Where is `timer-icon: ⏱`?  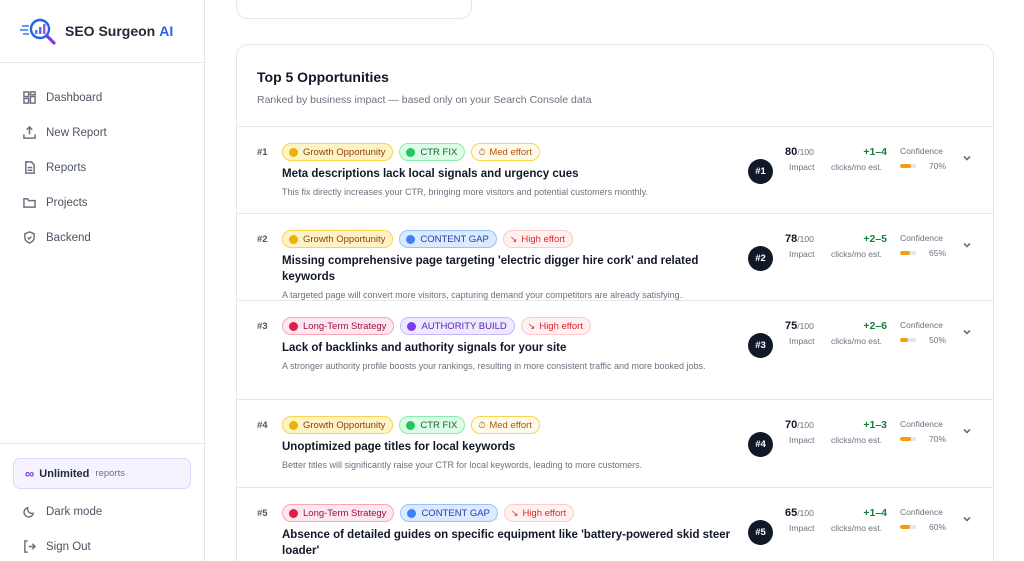
timer-icon: ⏱ is located at coordinates (482, 424).